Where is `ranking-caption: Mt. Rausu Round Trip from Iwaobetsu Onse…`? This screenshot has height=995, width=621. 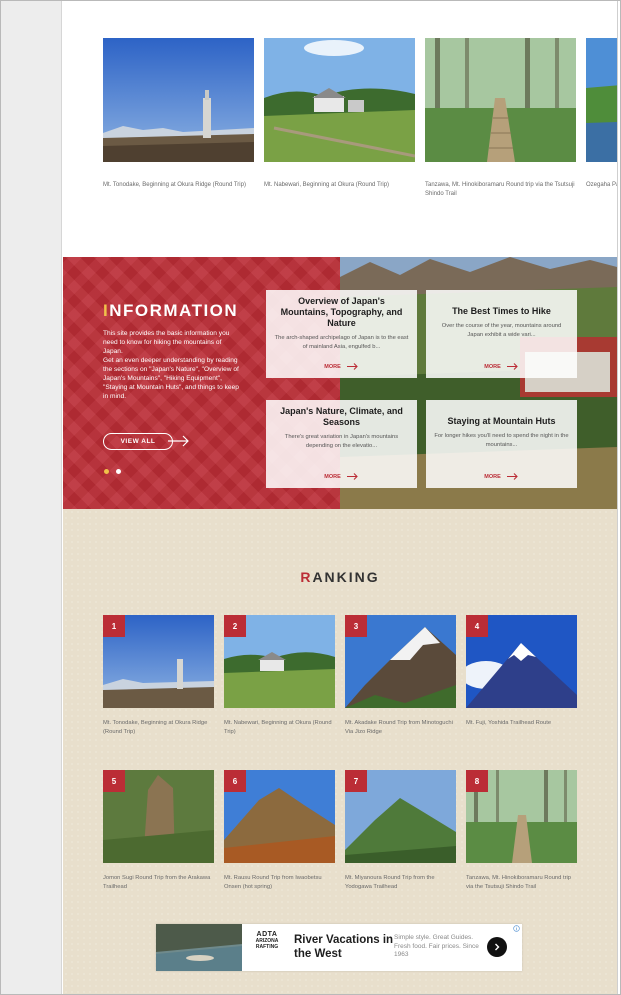
ranking-caption: Mt. Rausu Round Trip from Iwaobetsu Onse… is located at coordinates (279, 883).